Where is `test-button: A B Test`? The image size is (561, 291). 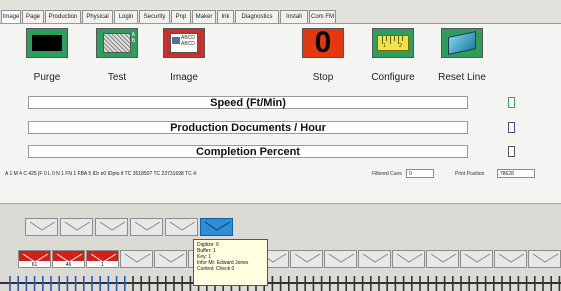 test-button: A B Test is located at coordinates (117, 59).